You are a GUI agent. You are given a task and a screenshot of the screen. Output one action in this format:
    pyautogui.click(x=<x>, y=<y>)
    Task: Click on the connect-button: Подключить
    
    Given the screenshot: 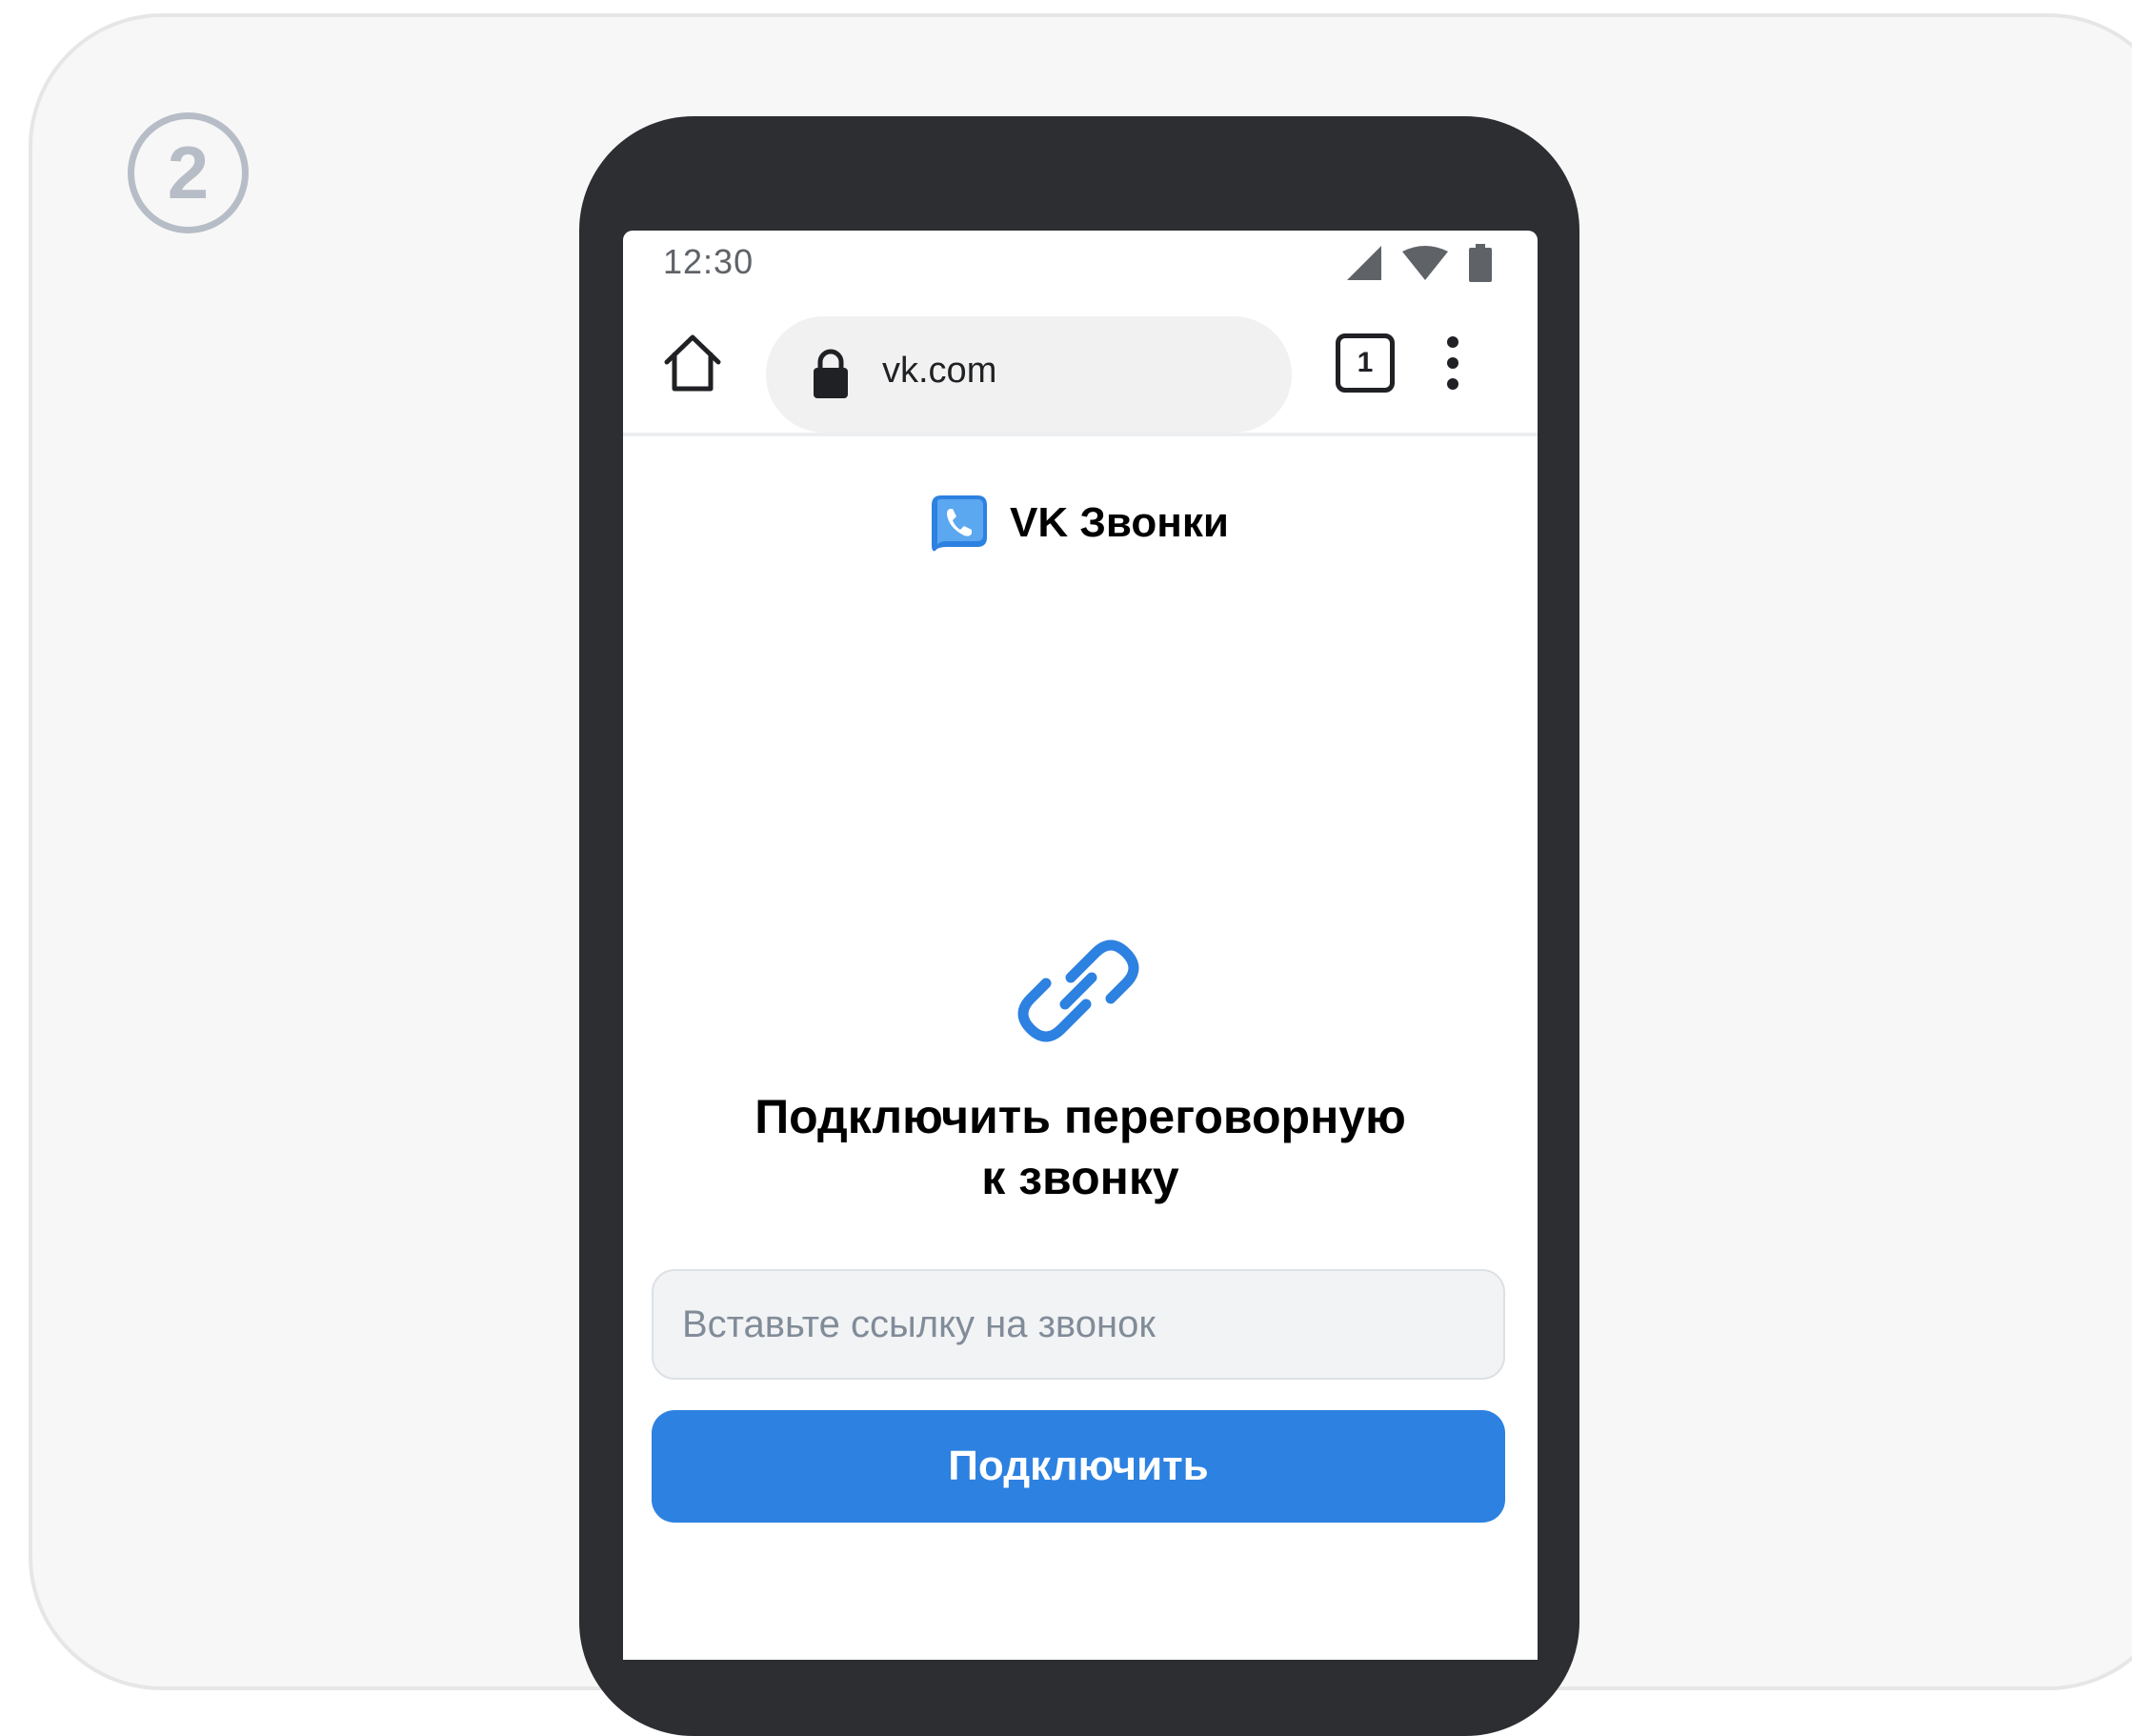 What is the action you would take?
    pyautogui.click(x=1078, y=1466)
    